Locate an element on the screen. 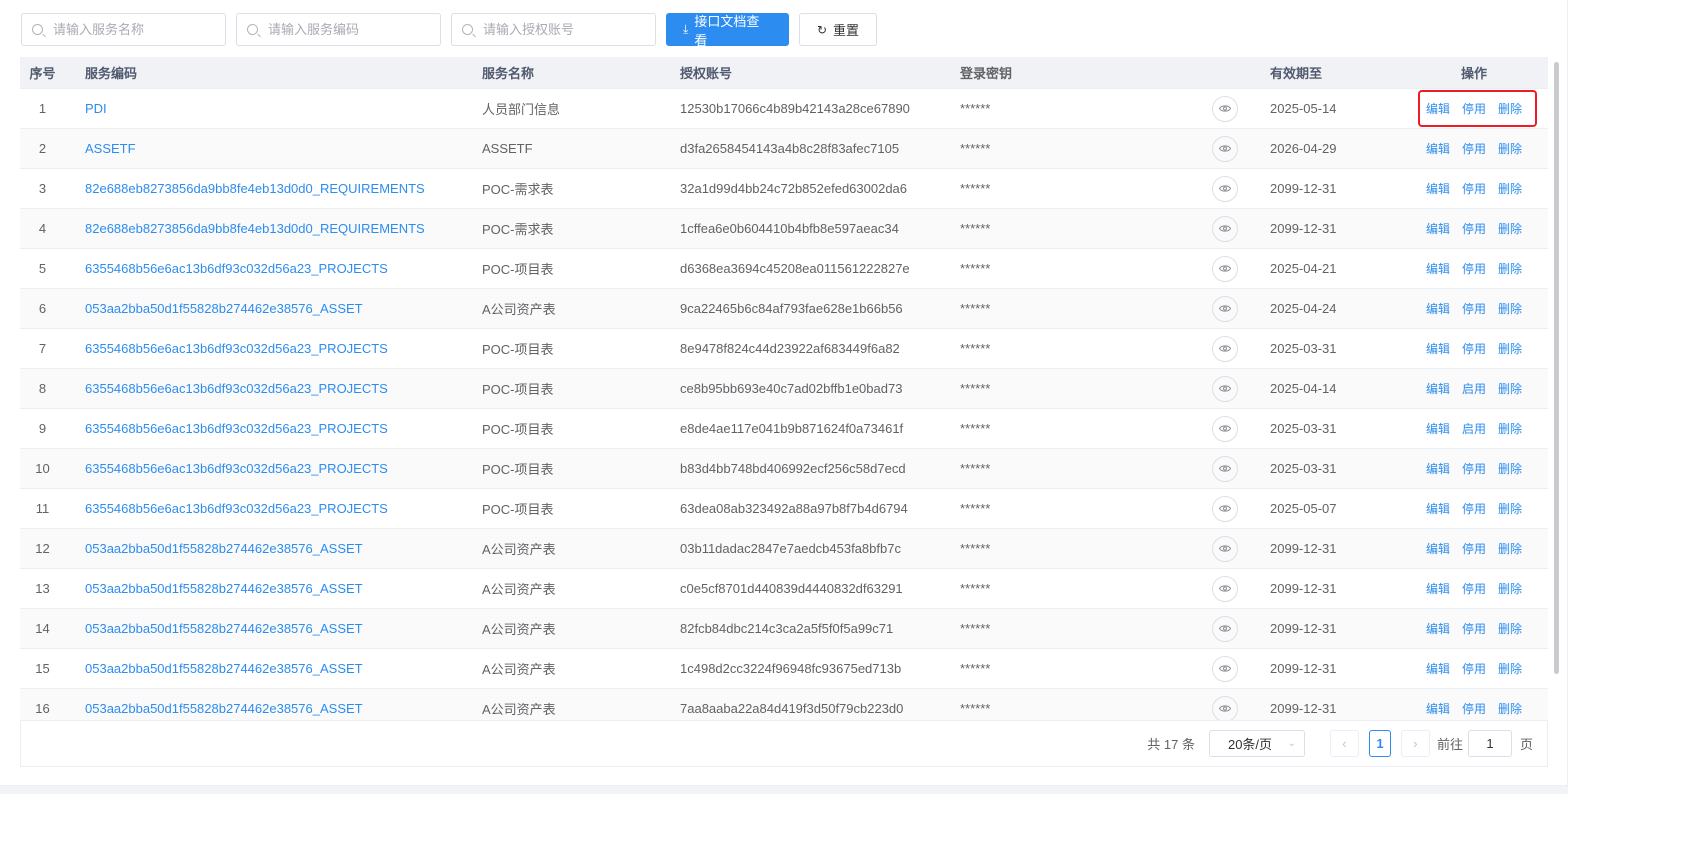  prev-page-button: ‹ is located at coordinates (1344, 743).